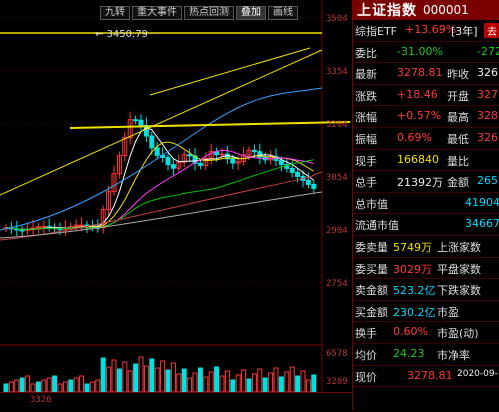 The height and width of the screenshot is (412, 499). Describe the element at coordinates (337, 354) in the screenshot. I see `volume-axis-label: 6578` at that location.